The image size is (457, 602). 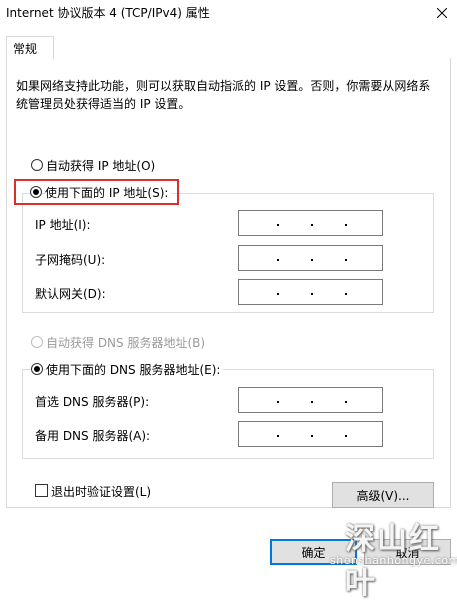 I want to click on auto-dns-radio, so click(x=37, y=342).